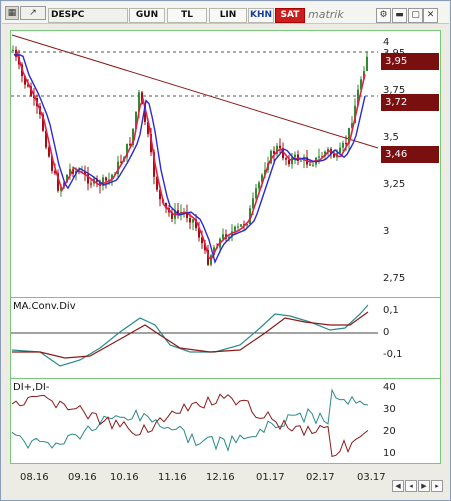 This screenshot has width=451, height=501. Describe the element at coordinates (410, 102) in the screenshot. I see `price-marker-resistance: 3,72` at that location.